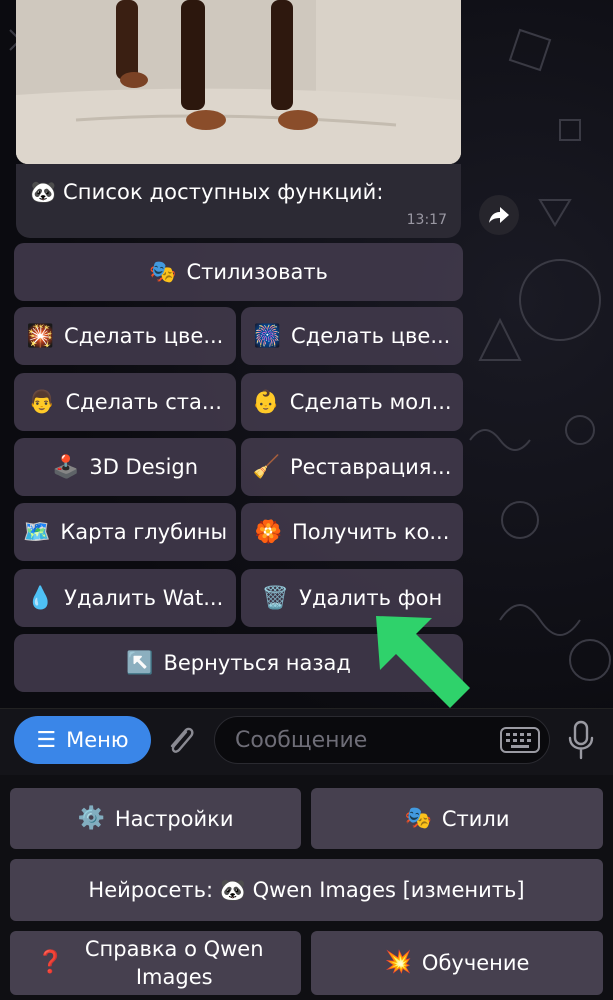  I want to click on menu-button: ☰ Меню, so click(82, 740).